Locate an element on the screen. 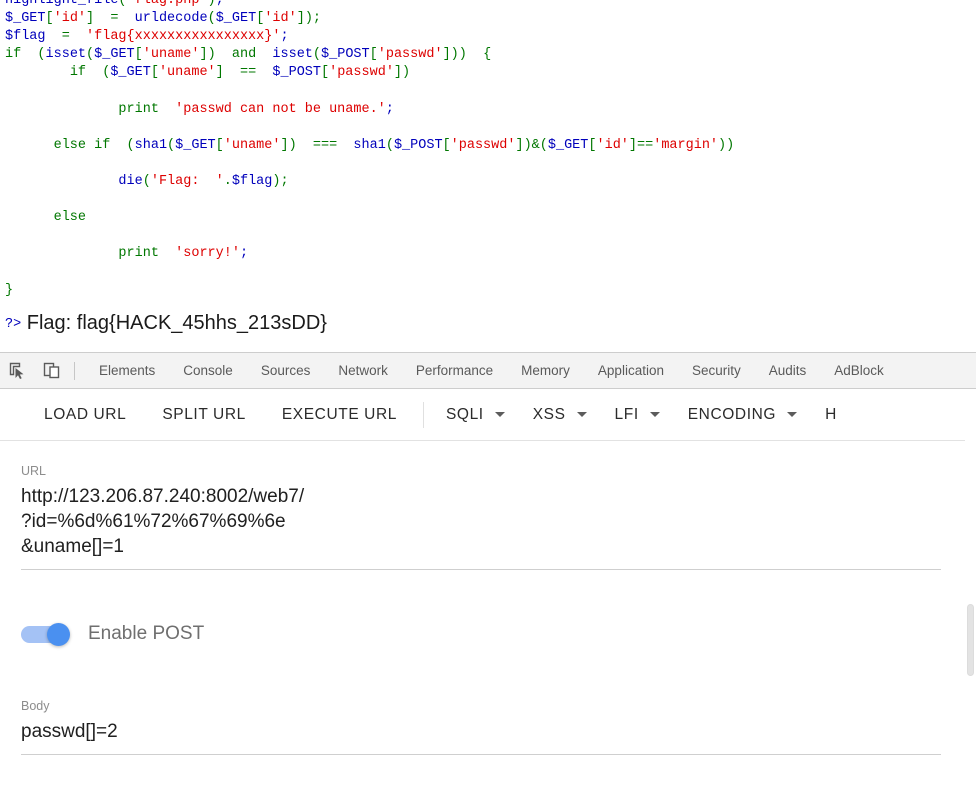 The image size is (976, 799). body-field: Body passwd[]=2 is located at coordinates (481, 727).